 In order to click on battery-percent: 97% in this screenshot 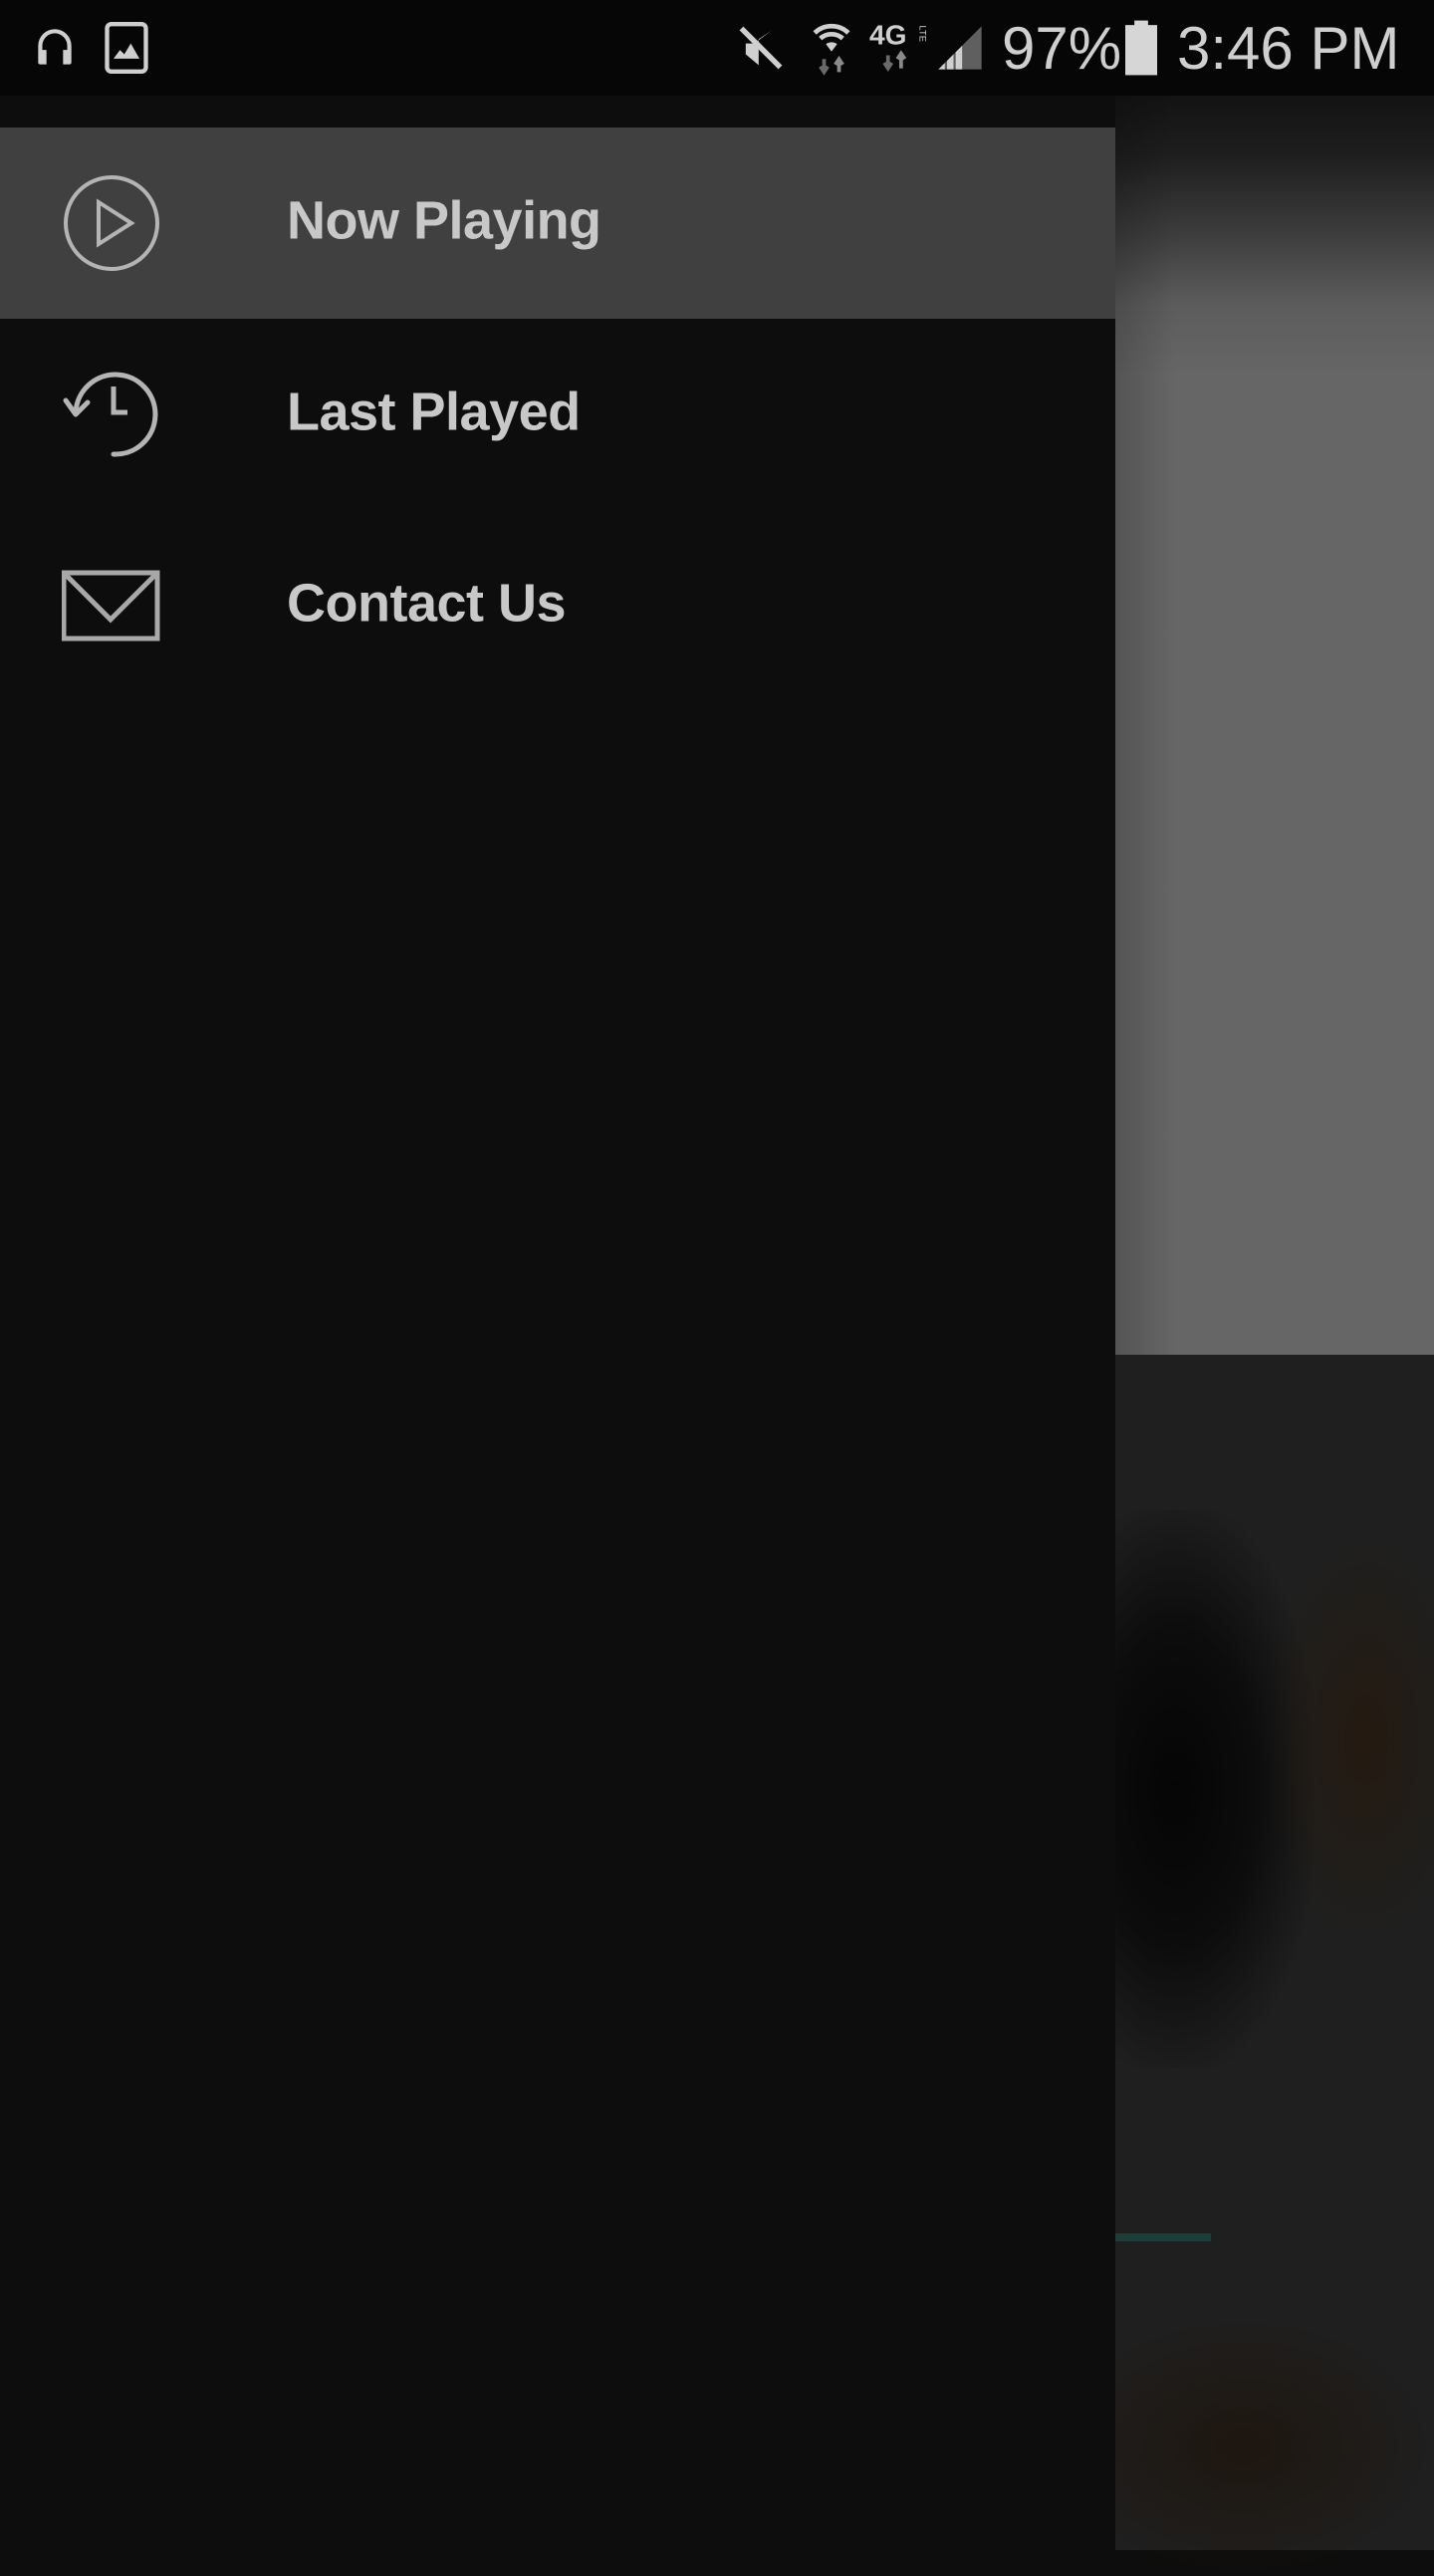, I will do `click(1062, 48)`.